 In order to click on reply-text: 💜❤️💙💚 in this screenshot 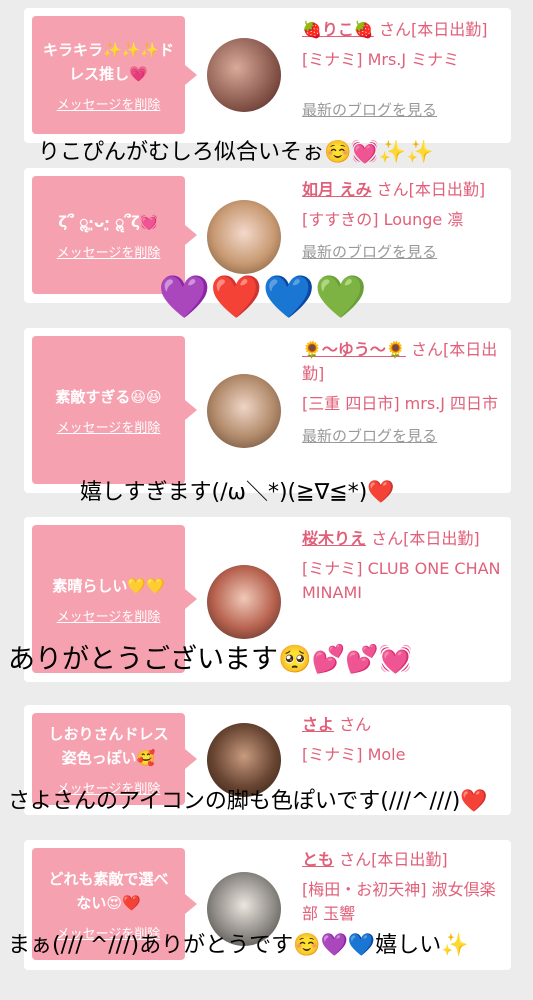, I will do `click(263, 296)`.